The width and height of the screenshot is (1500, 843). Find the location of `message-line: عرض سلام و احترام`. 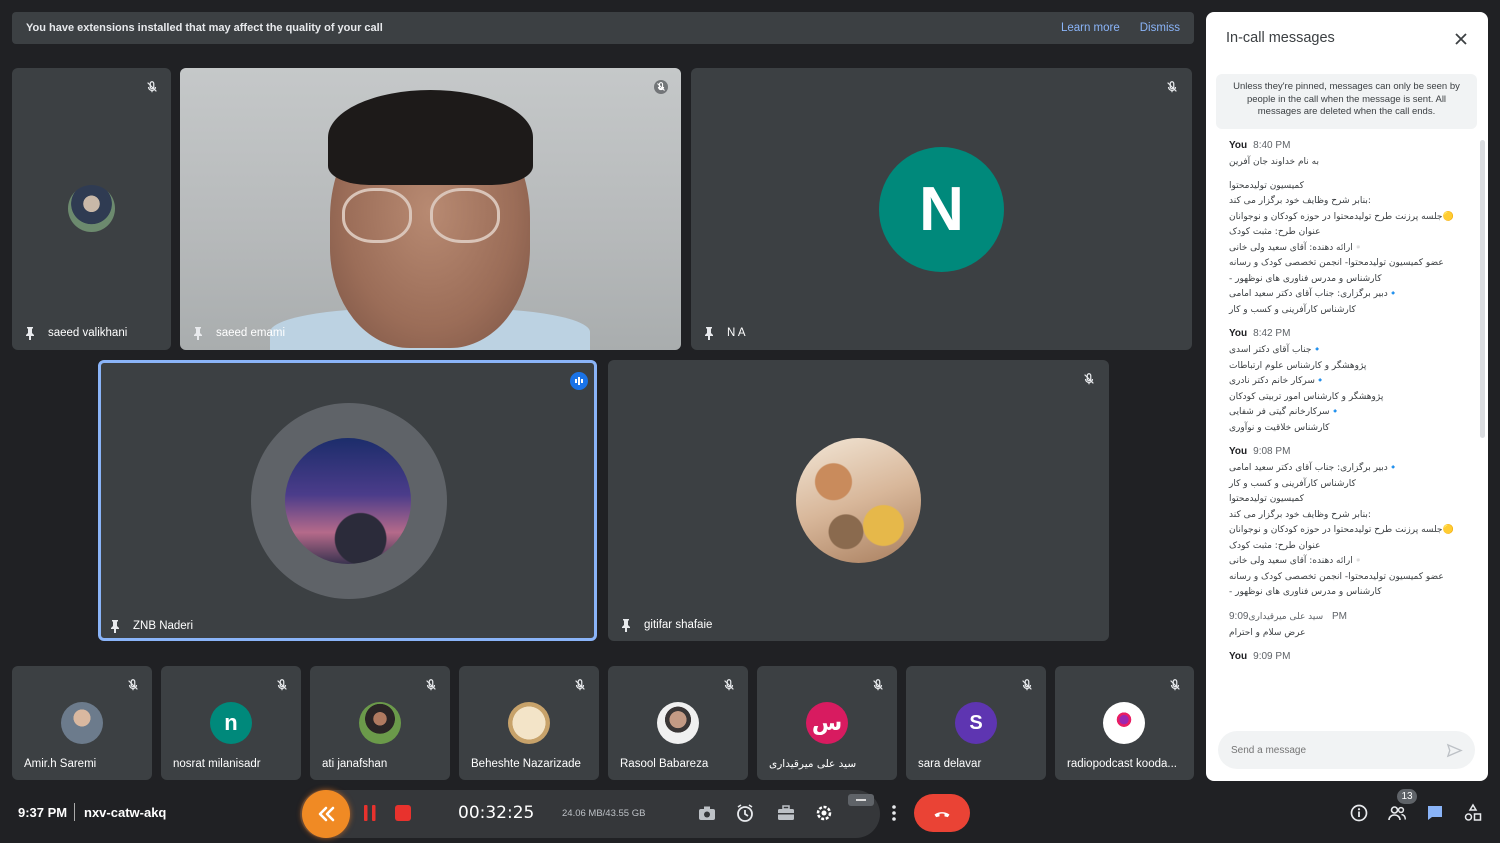

message-line: عرض سلام و احترام is located at coordinates (1267, 632).